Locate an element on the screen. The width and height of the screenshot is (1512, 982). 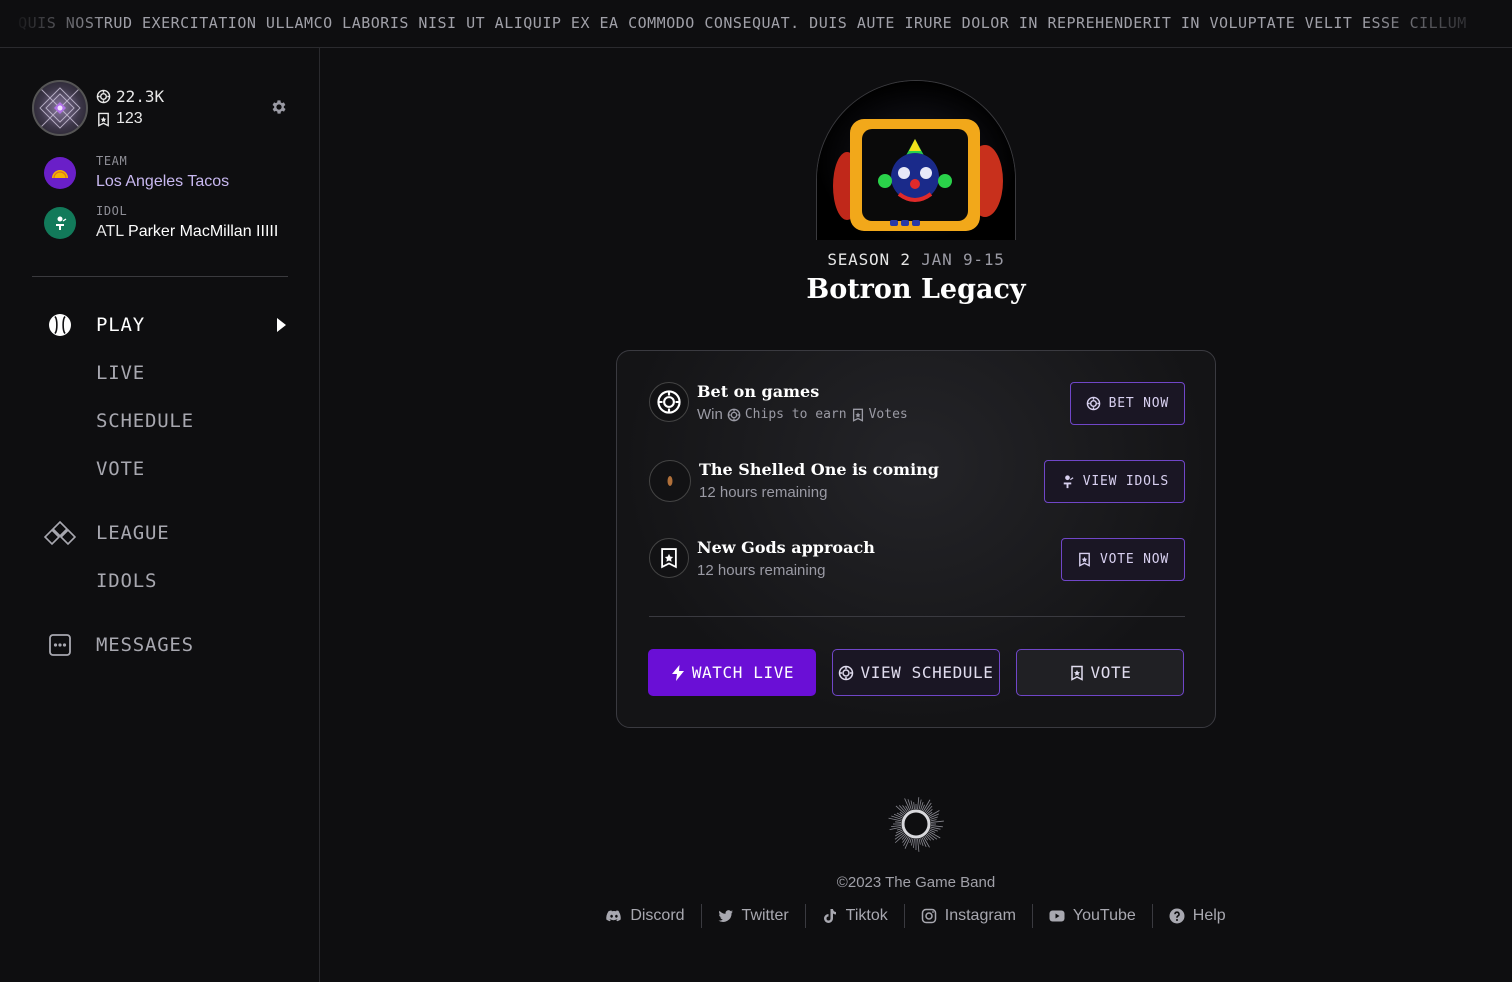
bet-now-button: BET NOW is located at coordinates (1127, 403).